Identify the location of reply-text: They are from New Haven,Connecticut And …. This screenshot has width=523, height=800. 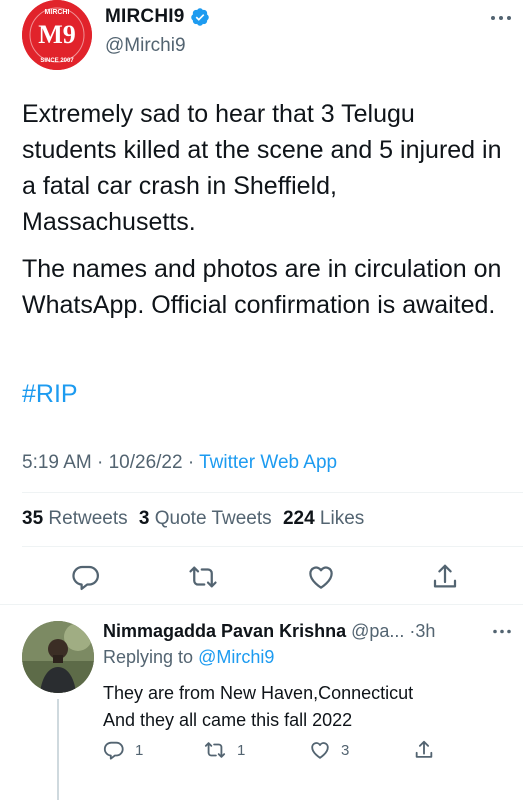
(258, 707).